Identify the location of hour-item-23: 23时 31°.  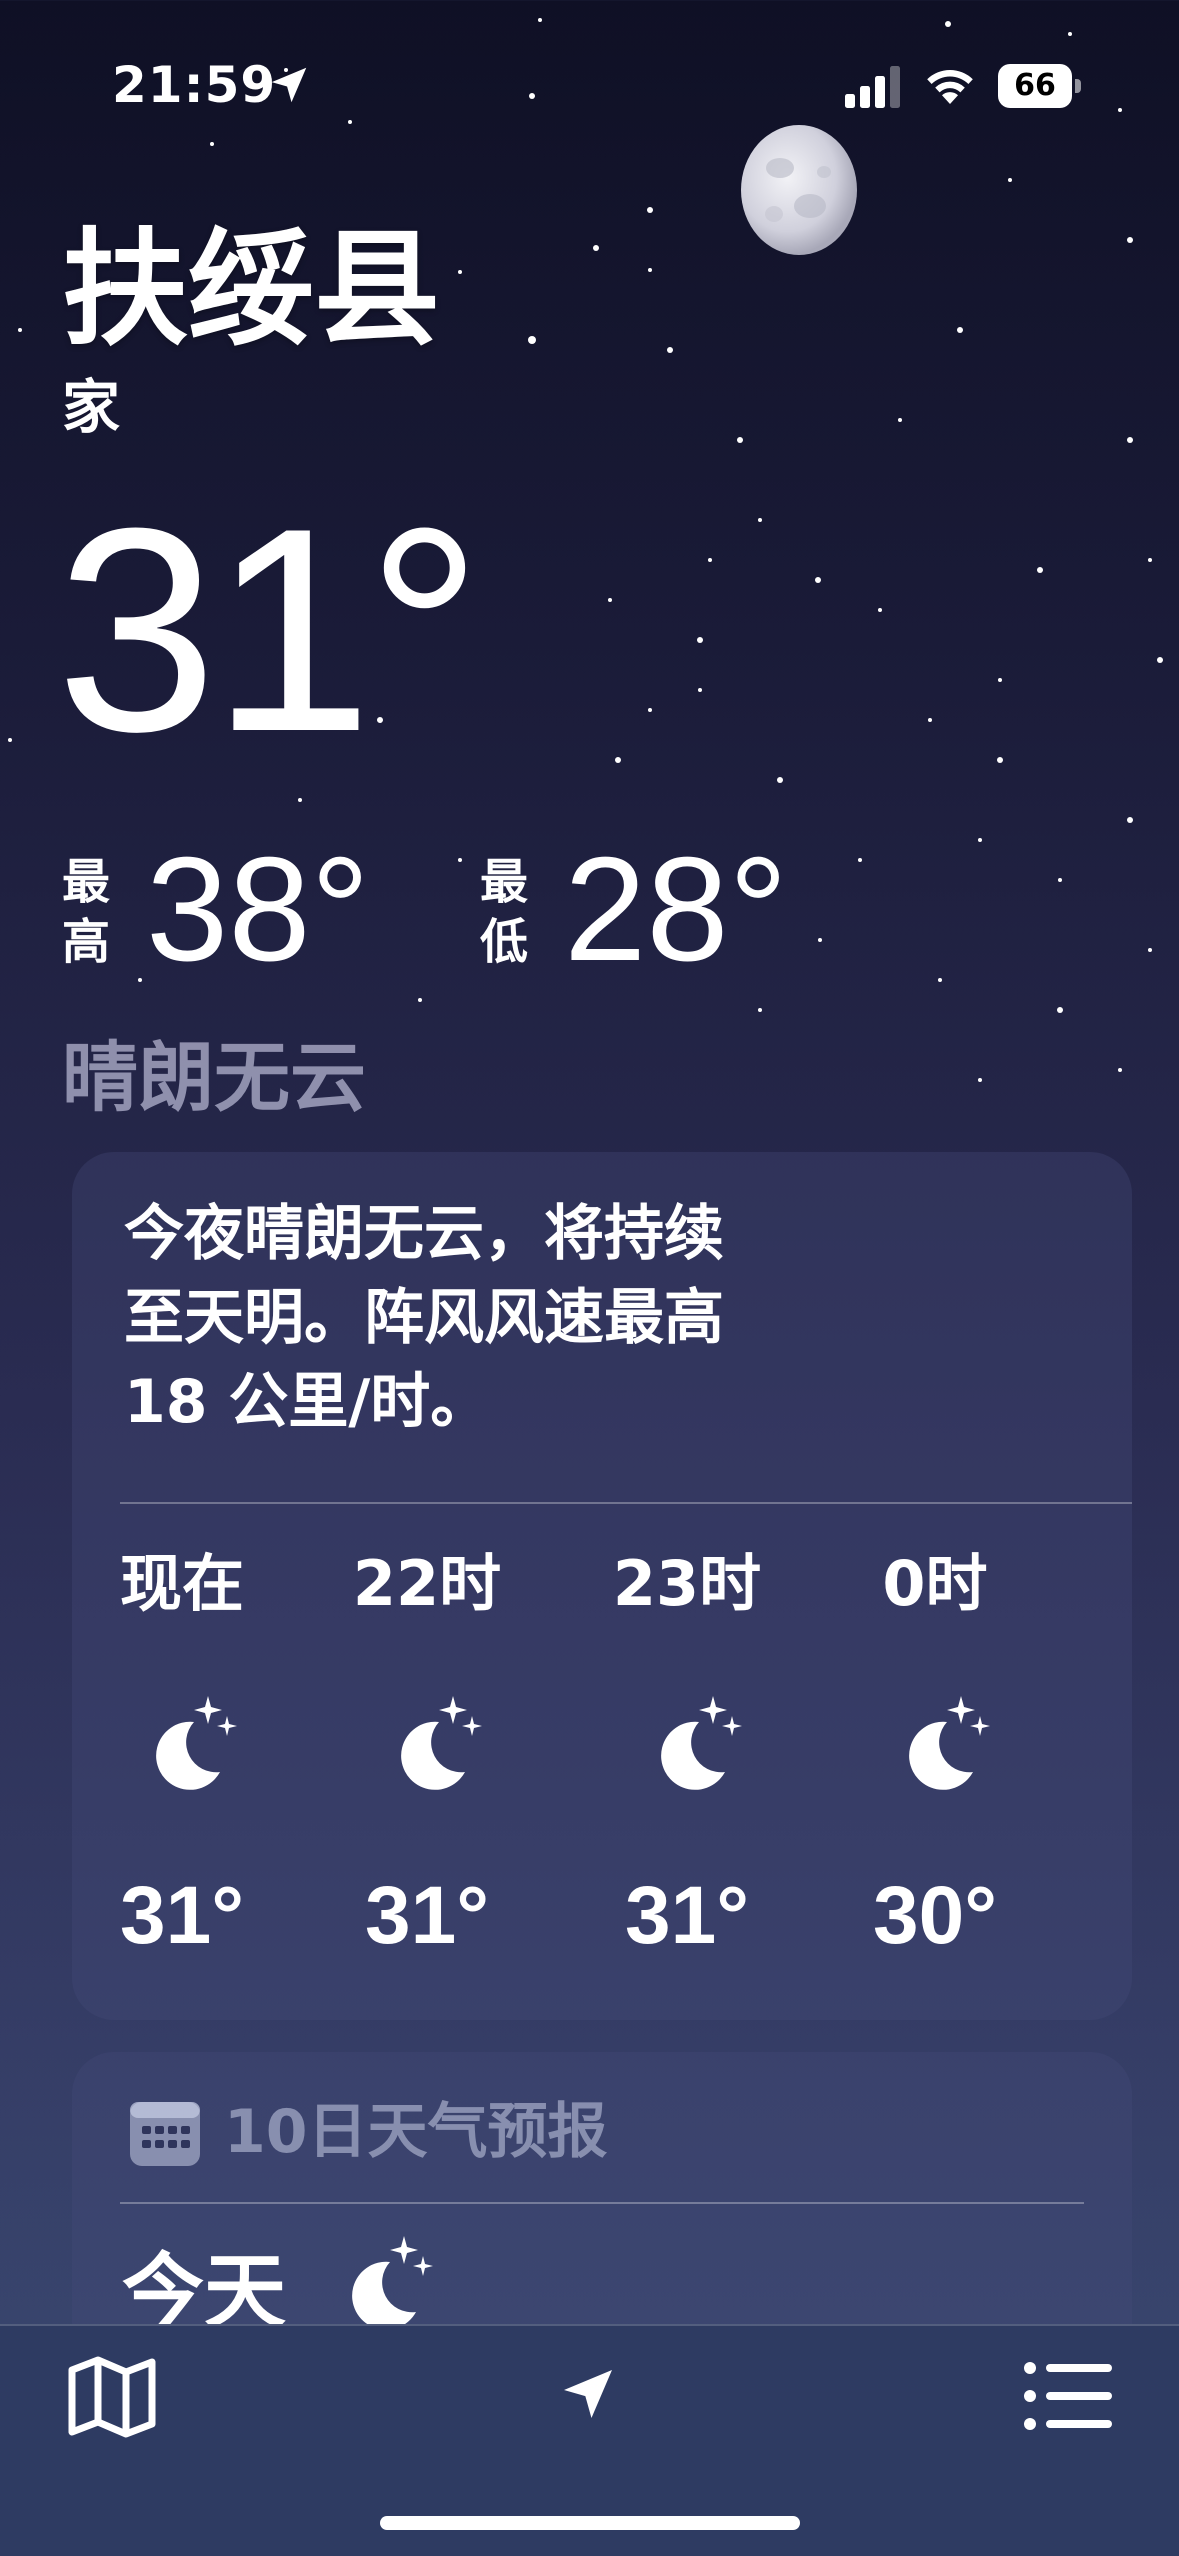
(687, 1586).